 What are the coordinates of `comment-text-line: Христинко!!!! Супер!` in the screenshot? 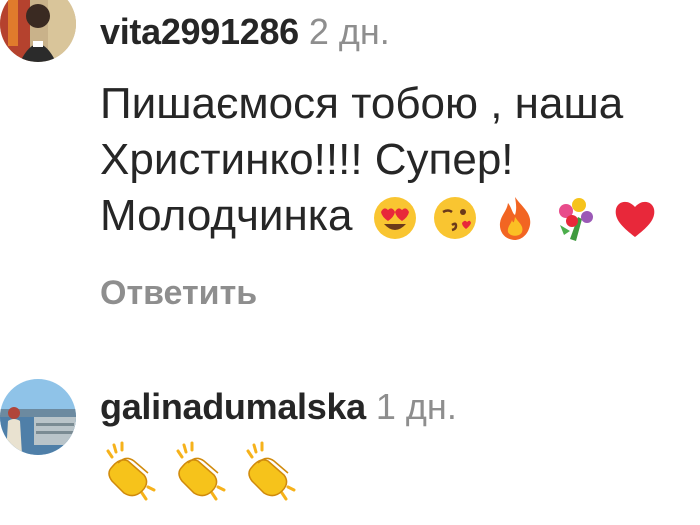 It's located at (307, 159).